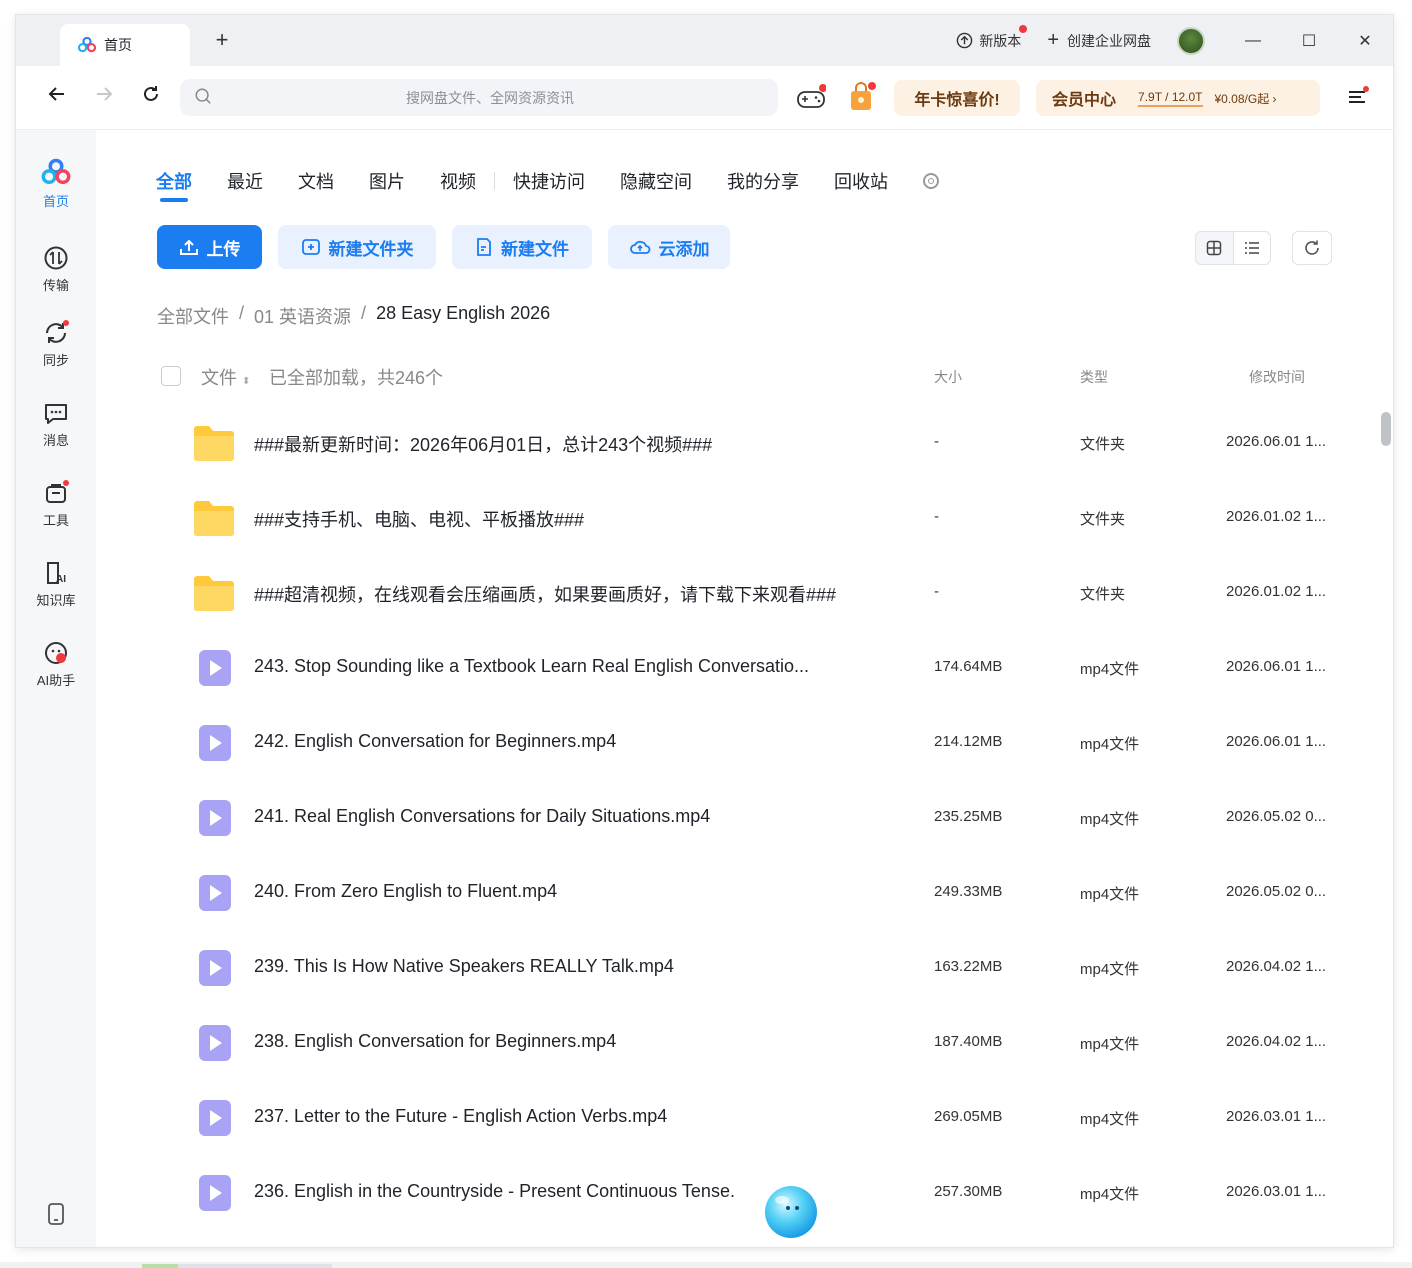  What do you see at coordinates (56, 269) in the screenshot?
I see `sidebar-item-transfer: 传输` at bounding box center [56, 269].